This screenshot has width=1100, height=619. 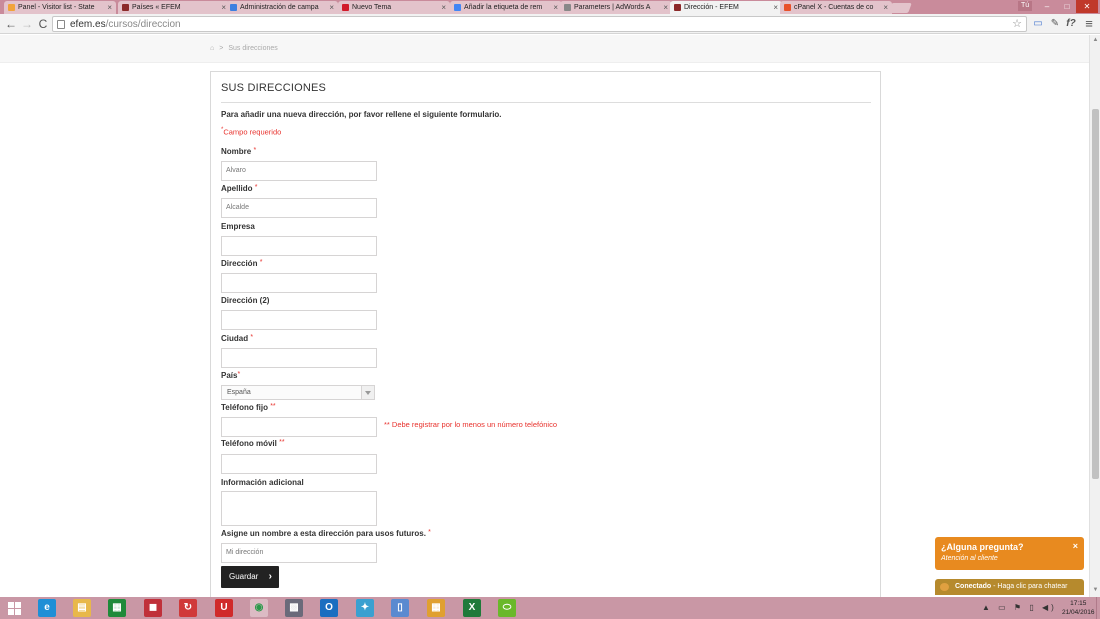 What do you see at coordinates (299, 427) in the screenshot?
I see `telefono-fijo-input` at bounding box center [299, 427].